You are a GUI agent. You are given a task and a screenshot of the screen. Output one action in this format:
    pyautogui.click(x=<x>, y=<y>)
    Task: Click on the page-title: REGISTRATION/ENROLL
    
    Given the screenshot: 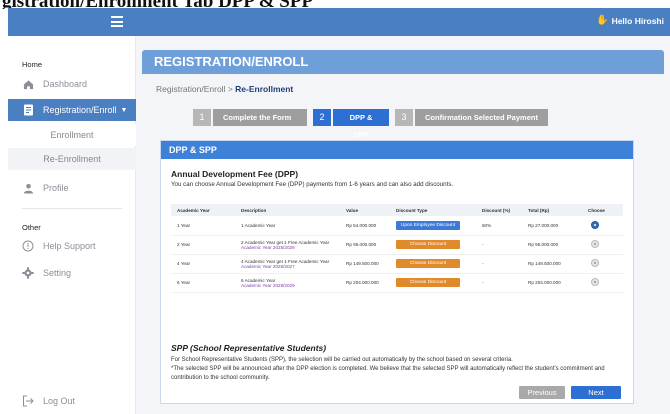 What is the action you would take?
    pyautogui.click(x=403, y=62)
    